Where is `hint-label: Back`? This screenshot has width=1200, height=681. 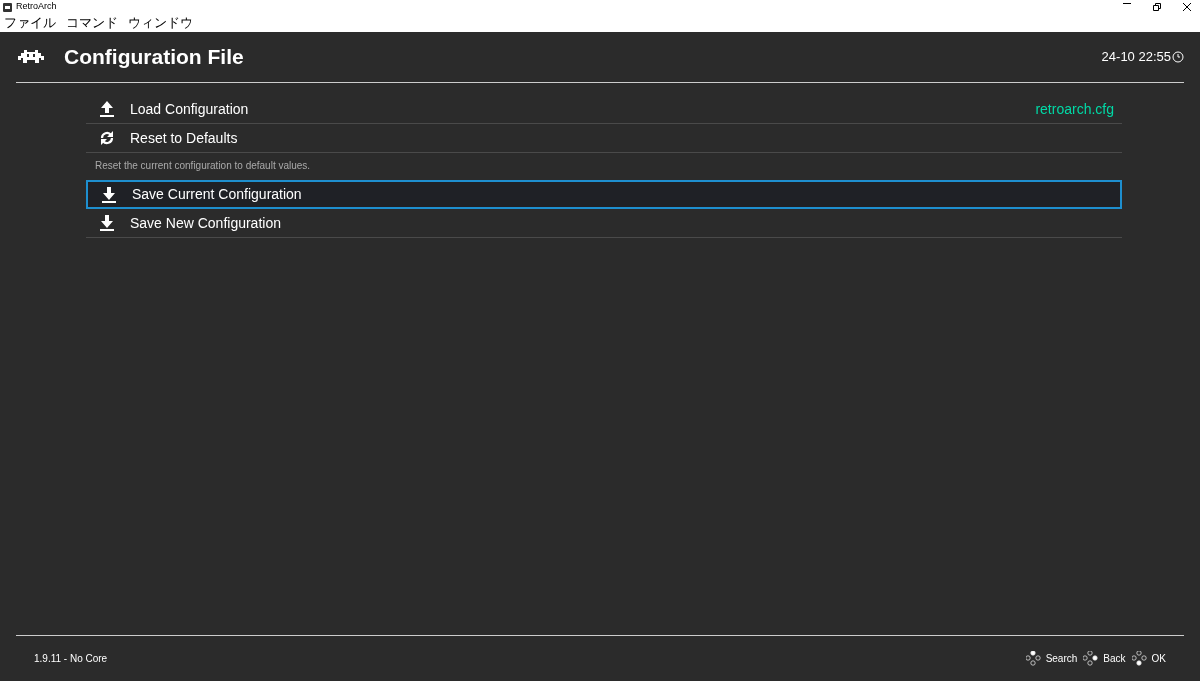
hint-label: Back is located at coordinates (1114, 659).